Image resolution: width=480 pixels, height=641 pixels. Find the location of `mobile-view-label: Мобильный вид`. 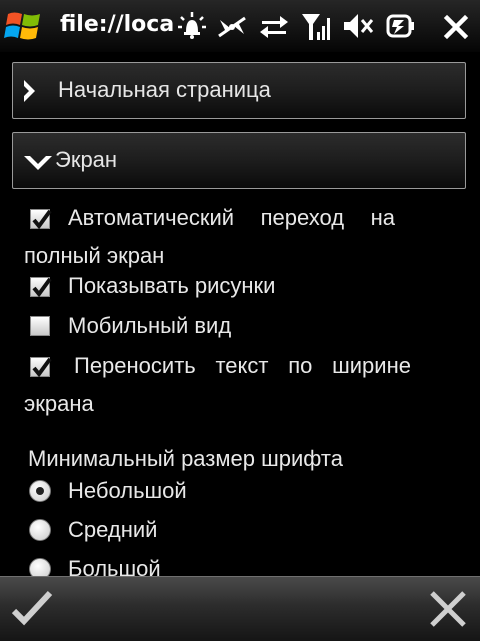

mobile-view-label: Мобильный вид is located at coordinates (150, 325).